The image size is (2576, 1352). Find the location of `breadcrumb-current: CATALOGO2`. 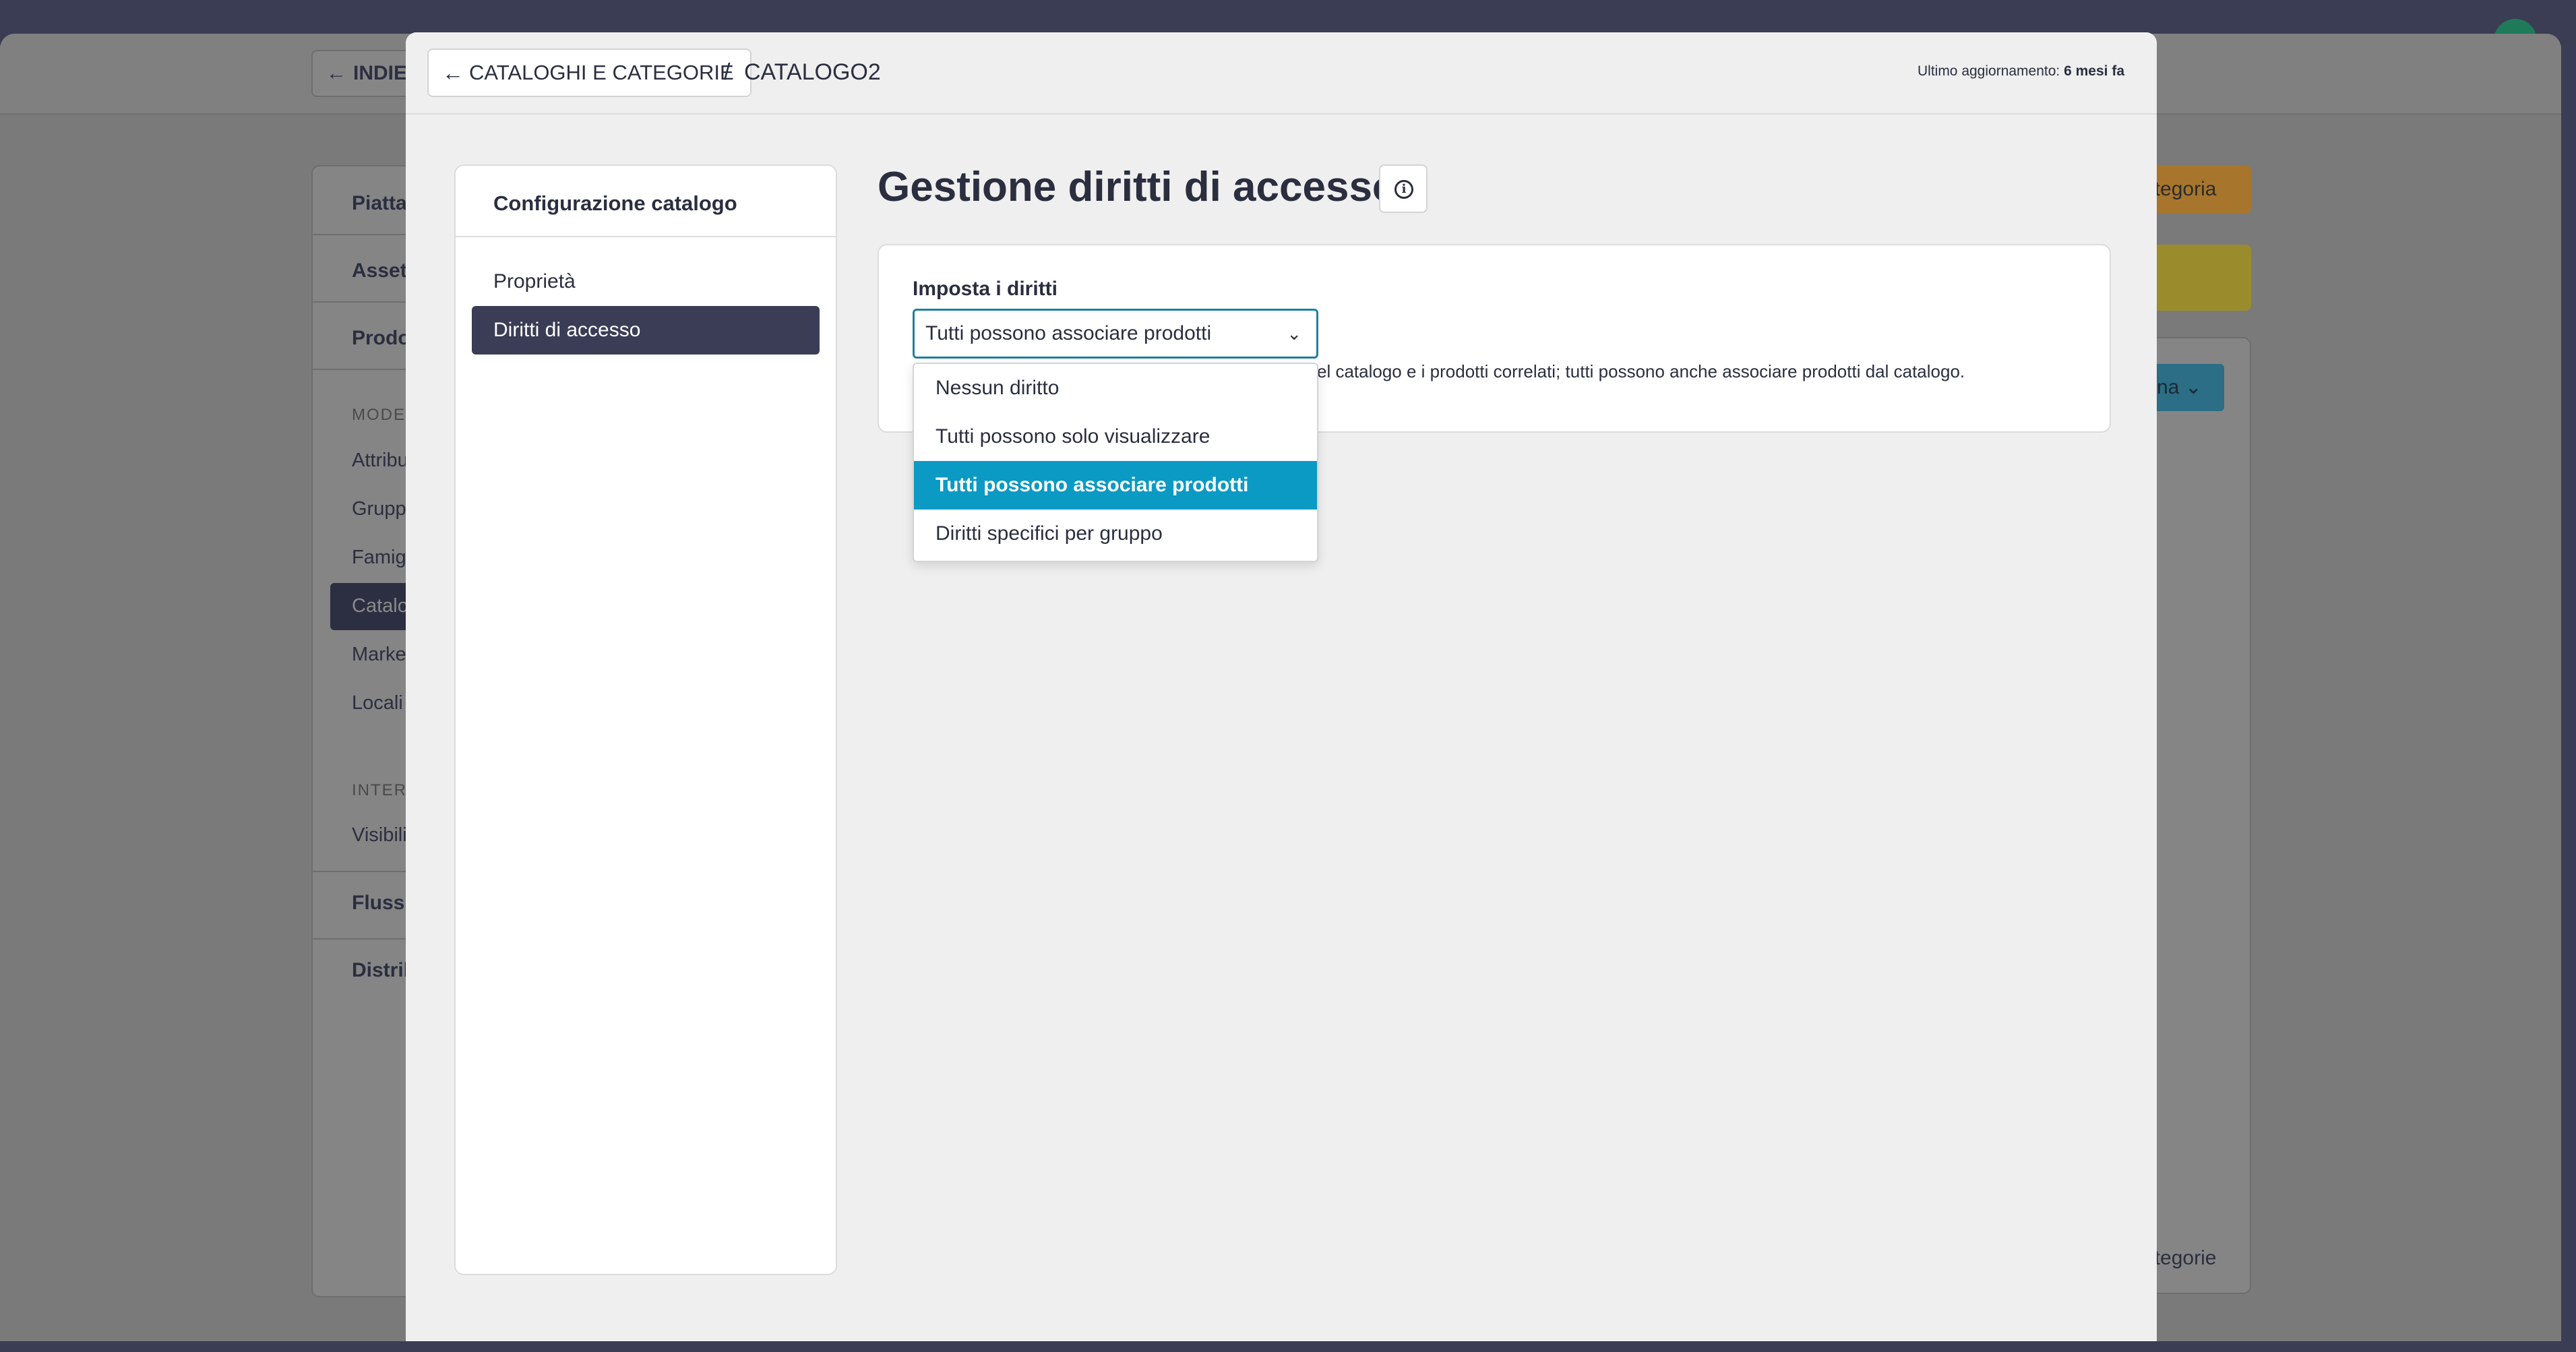

breadcrumb-current: CATALOGO2 is located at coordinates (813, 72).